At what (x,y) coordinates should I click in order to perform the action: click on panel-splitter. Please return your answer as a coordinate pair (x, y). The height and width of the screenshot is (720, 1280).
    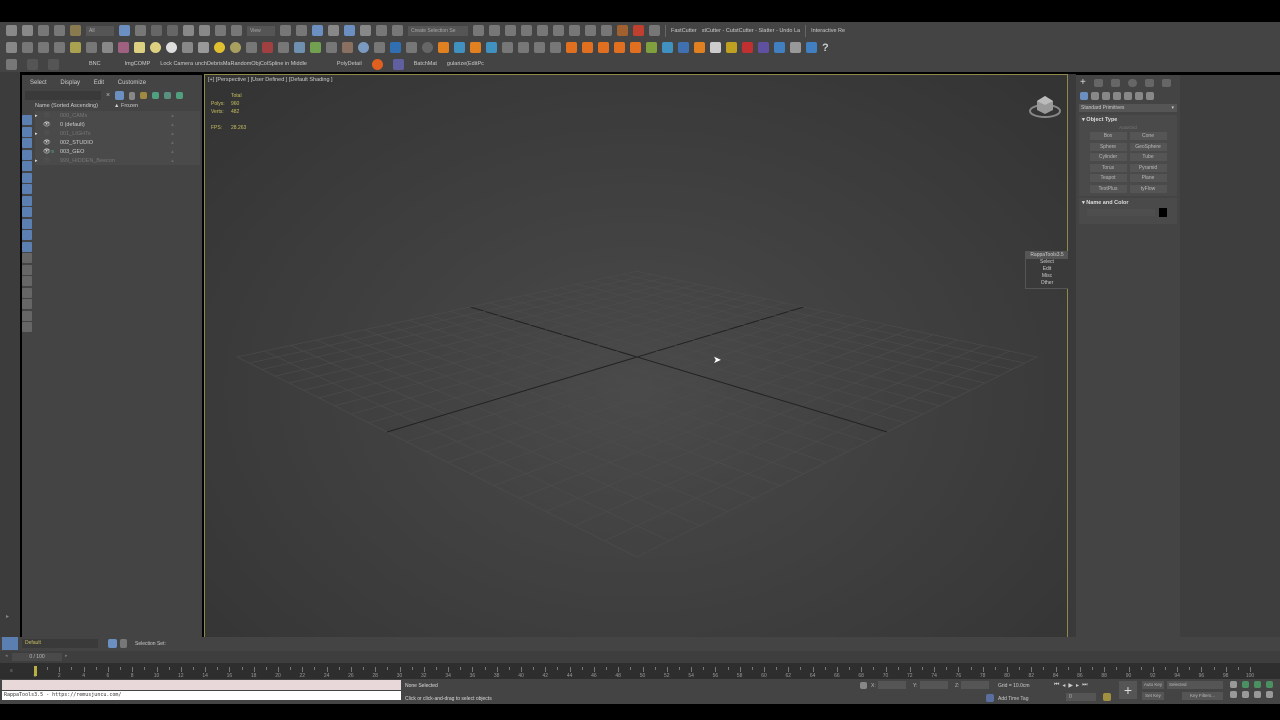
    Looking at the image, I should click on (1072, 362).